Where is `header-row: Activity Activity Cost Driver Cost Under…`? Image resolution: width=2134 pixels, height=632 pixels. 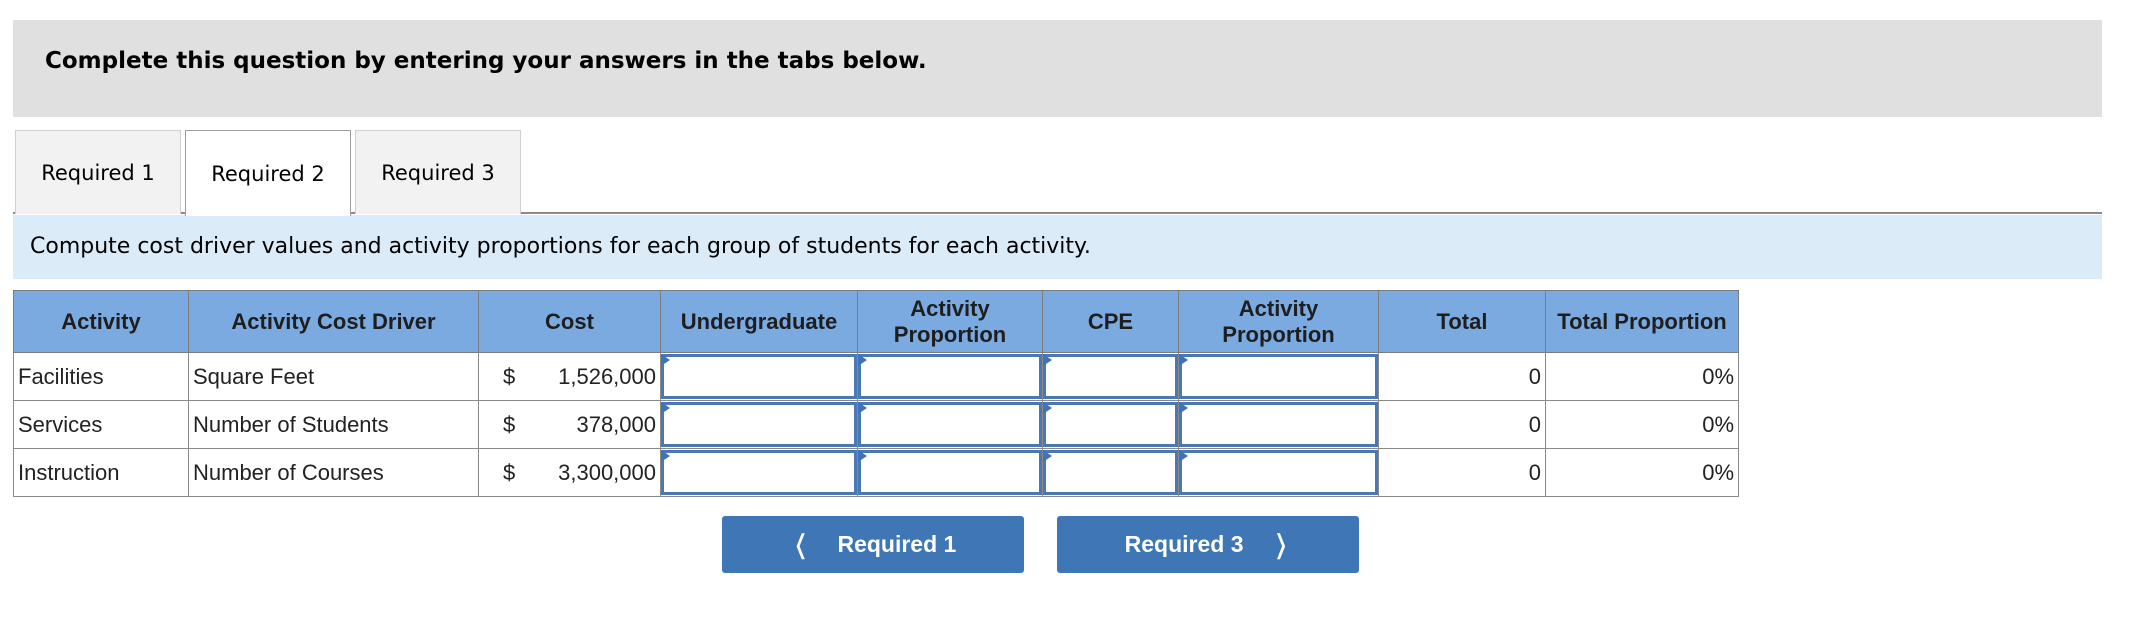 header-row: Activity Activity Cost Driver Cost Under… is located at coordinates (876, 321).